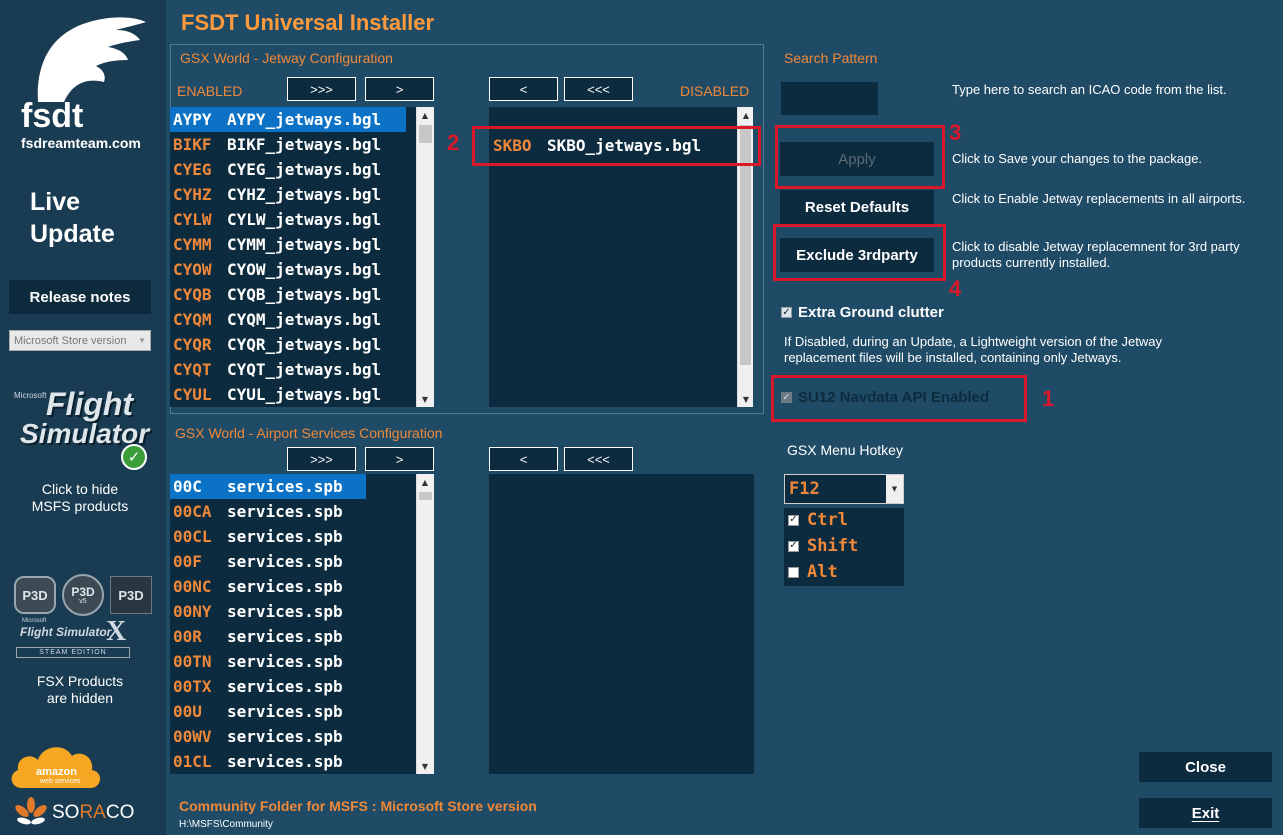 Image resolution: width=1283 pixels, height=835 pixels. What do you see at coordinates (523, 89) in the screenshot?
I see `jetway-disable-button: <` at bounding box center [523, 89].